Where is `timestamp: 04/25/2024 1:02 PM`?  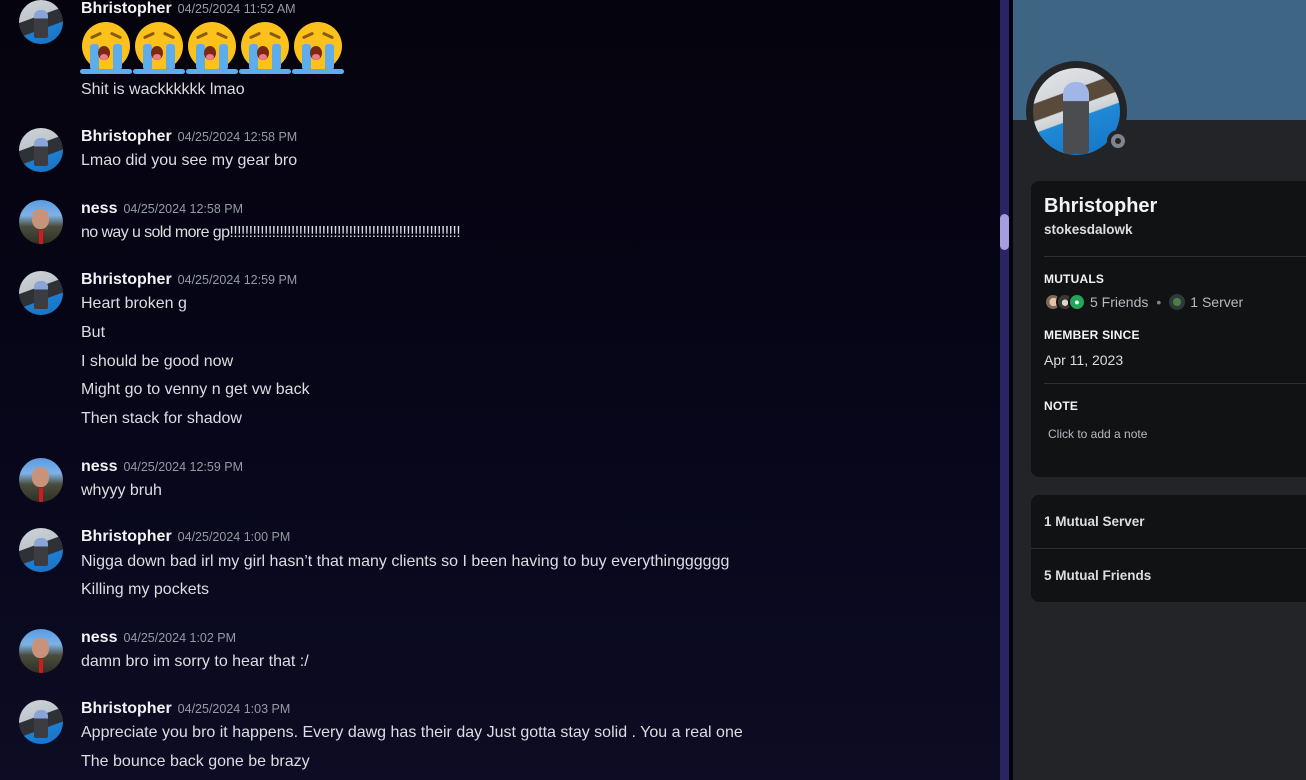 timestamp: 04/25/2024 1:02 PM is located at coordinates (180, 638).